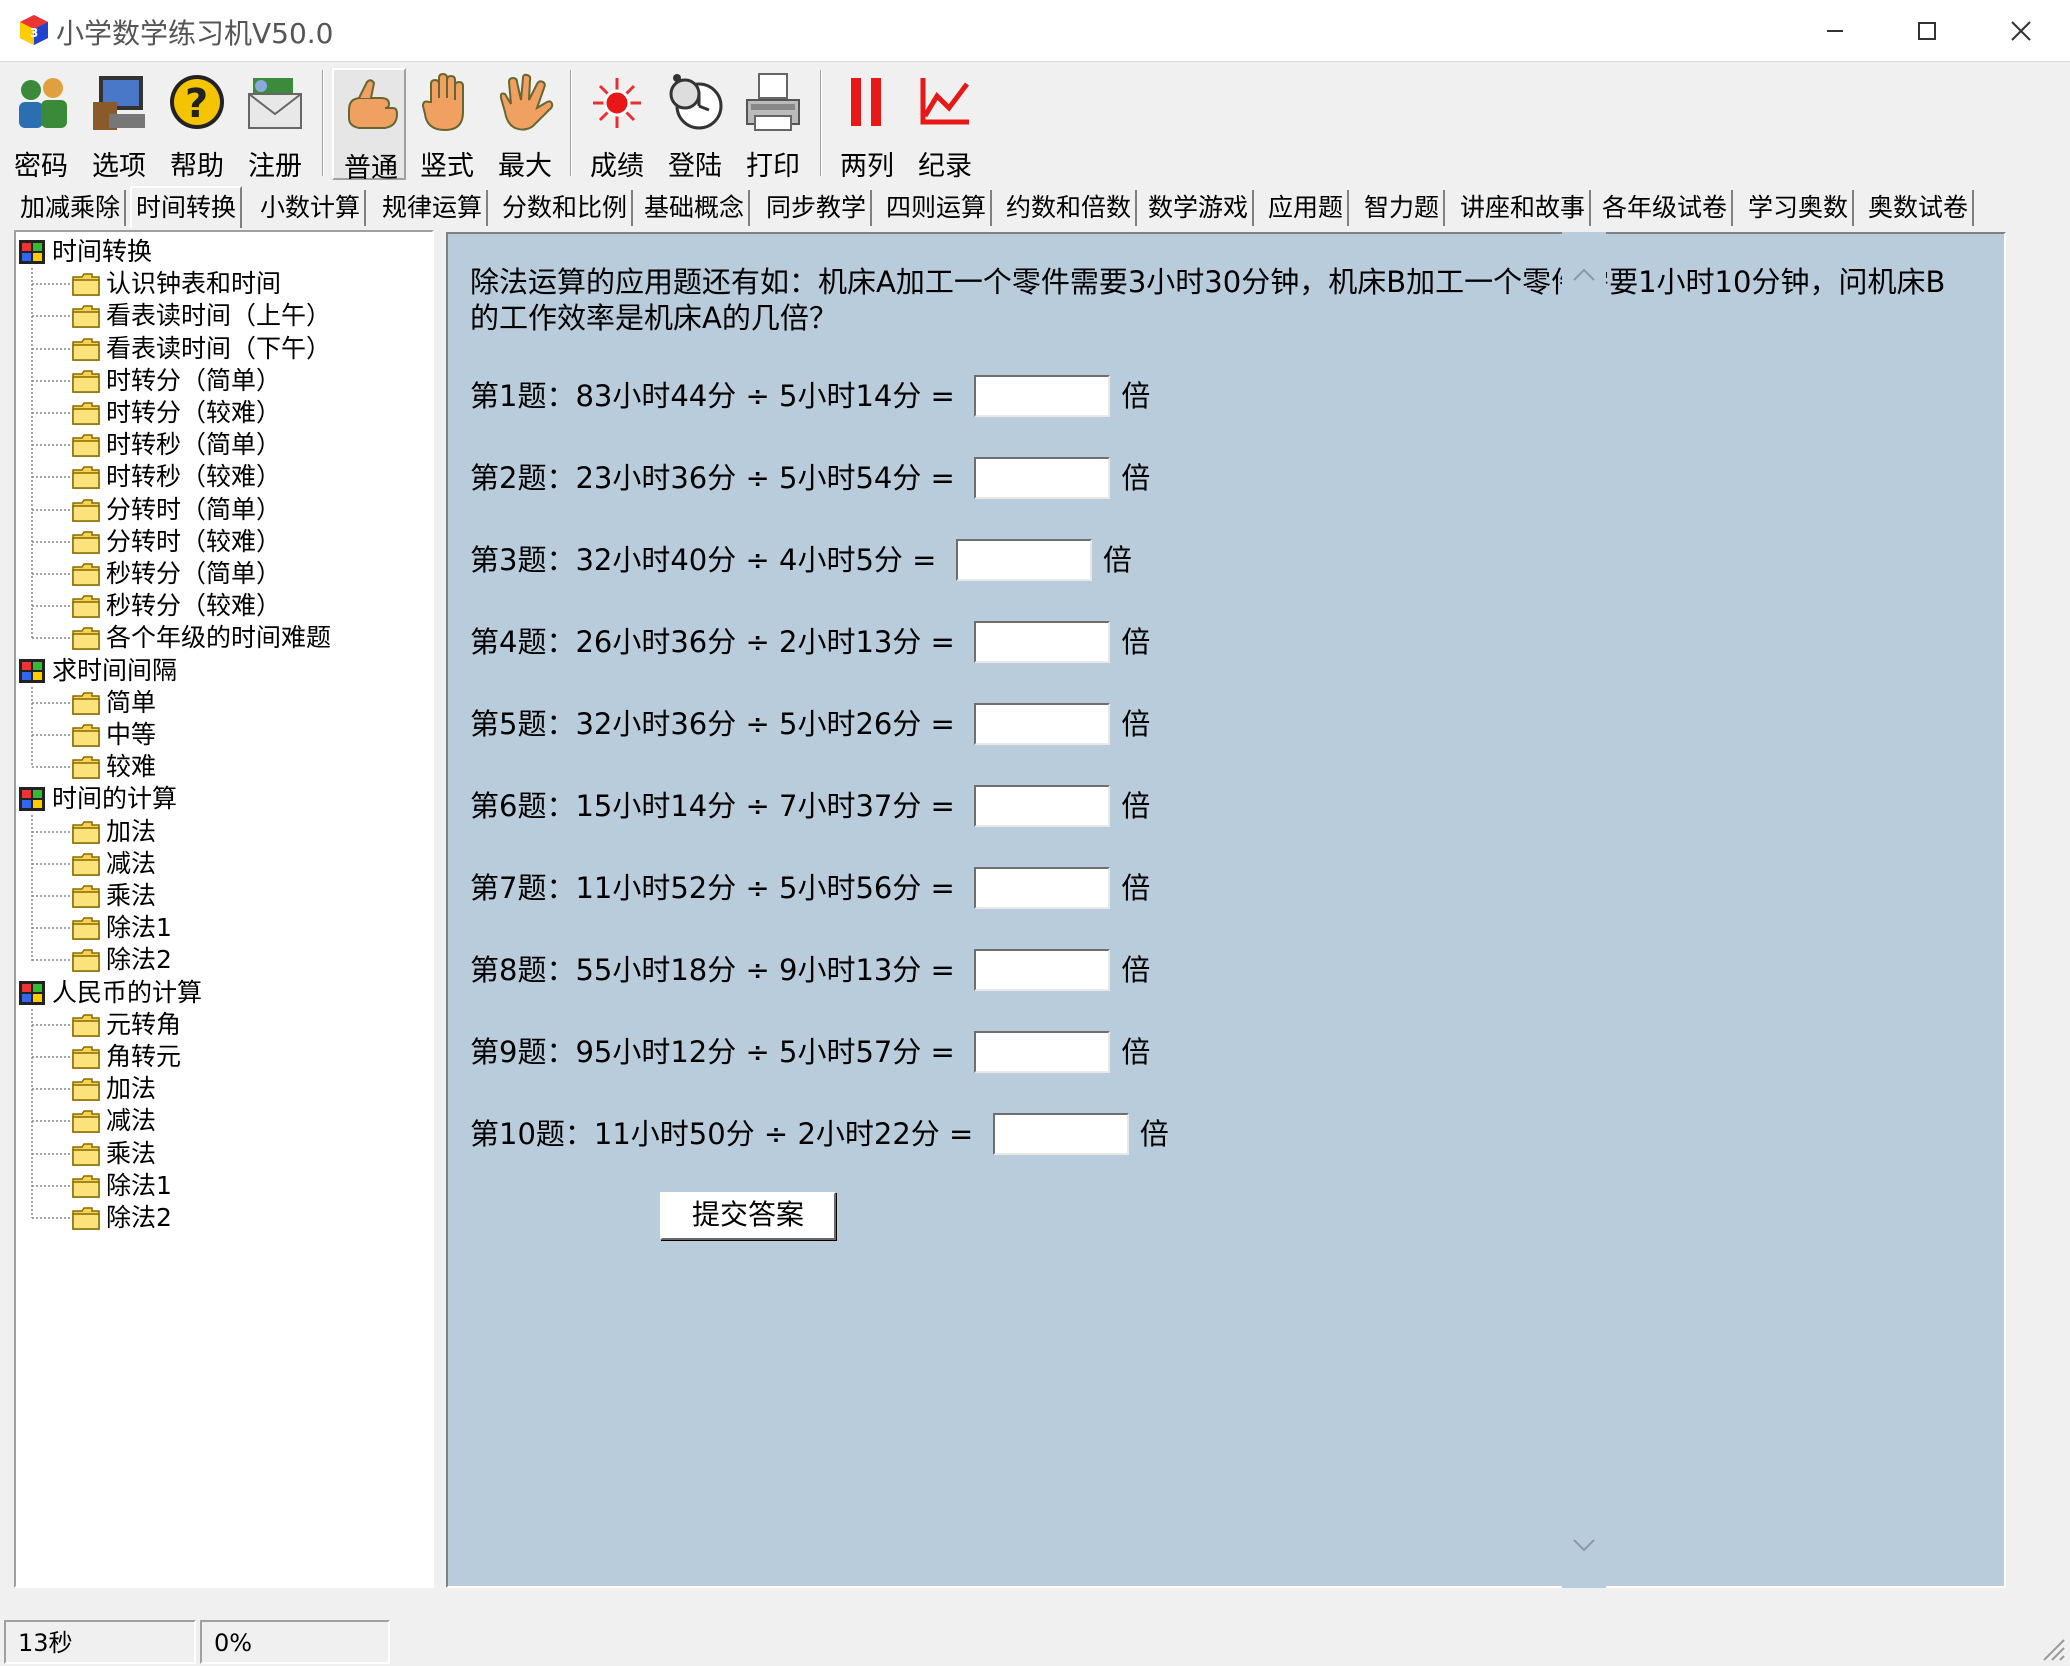  What do you see at coordinates (712, 1052) in the screenshot?
I see `question-text: 第9题：95小时12分 ÷ 5小时57分 =` at bounding box center [712, 1052].